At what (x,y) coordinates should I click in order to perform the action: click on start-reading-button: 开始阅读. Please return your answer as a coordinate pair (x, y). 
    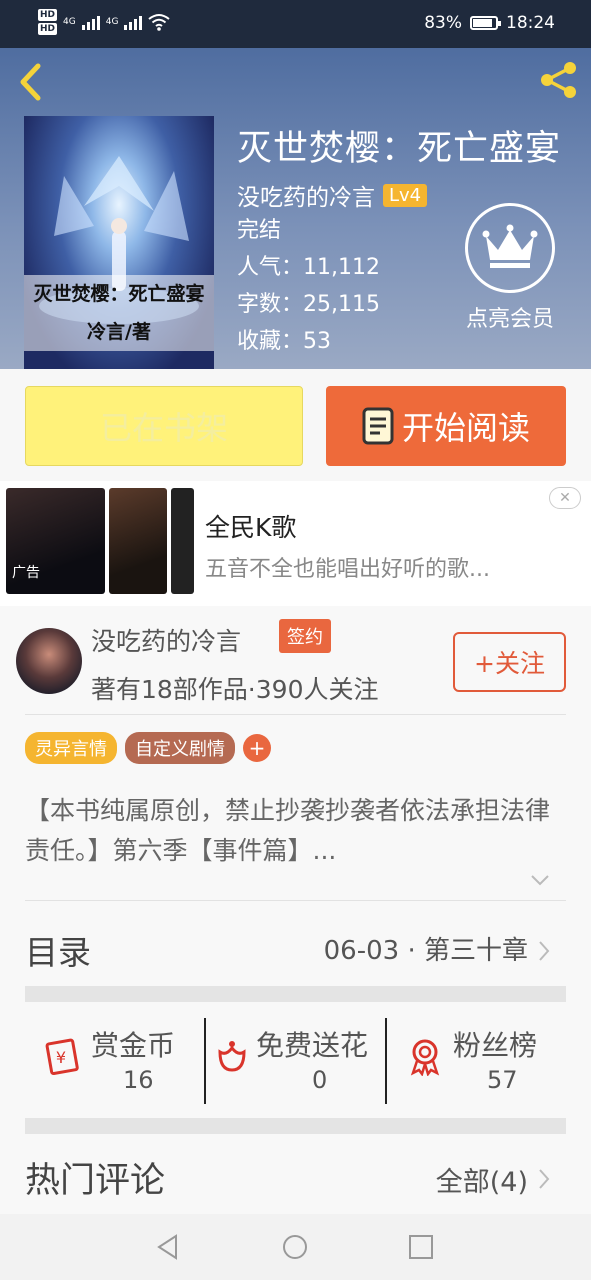
    Looking at the image, I should click on (446, 426).